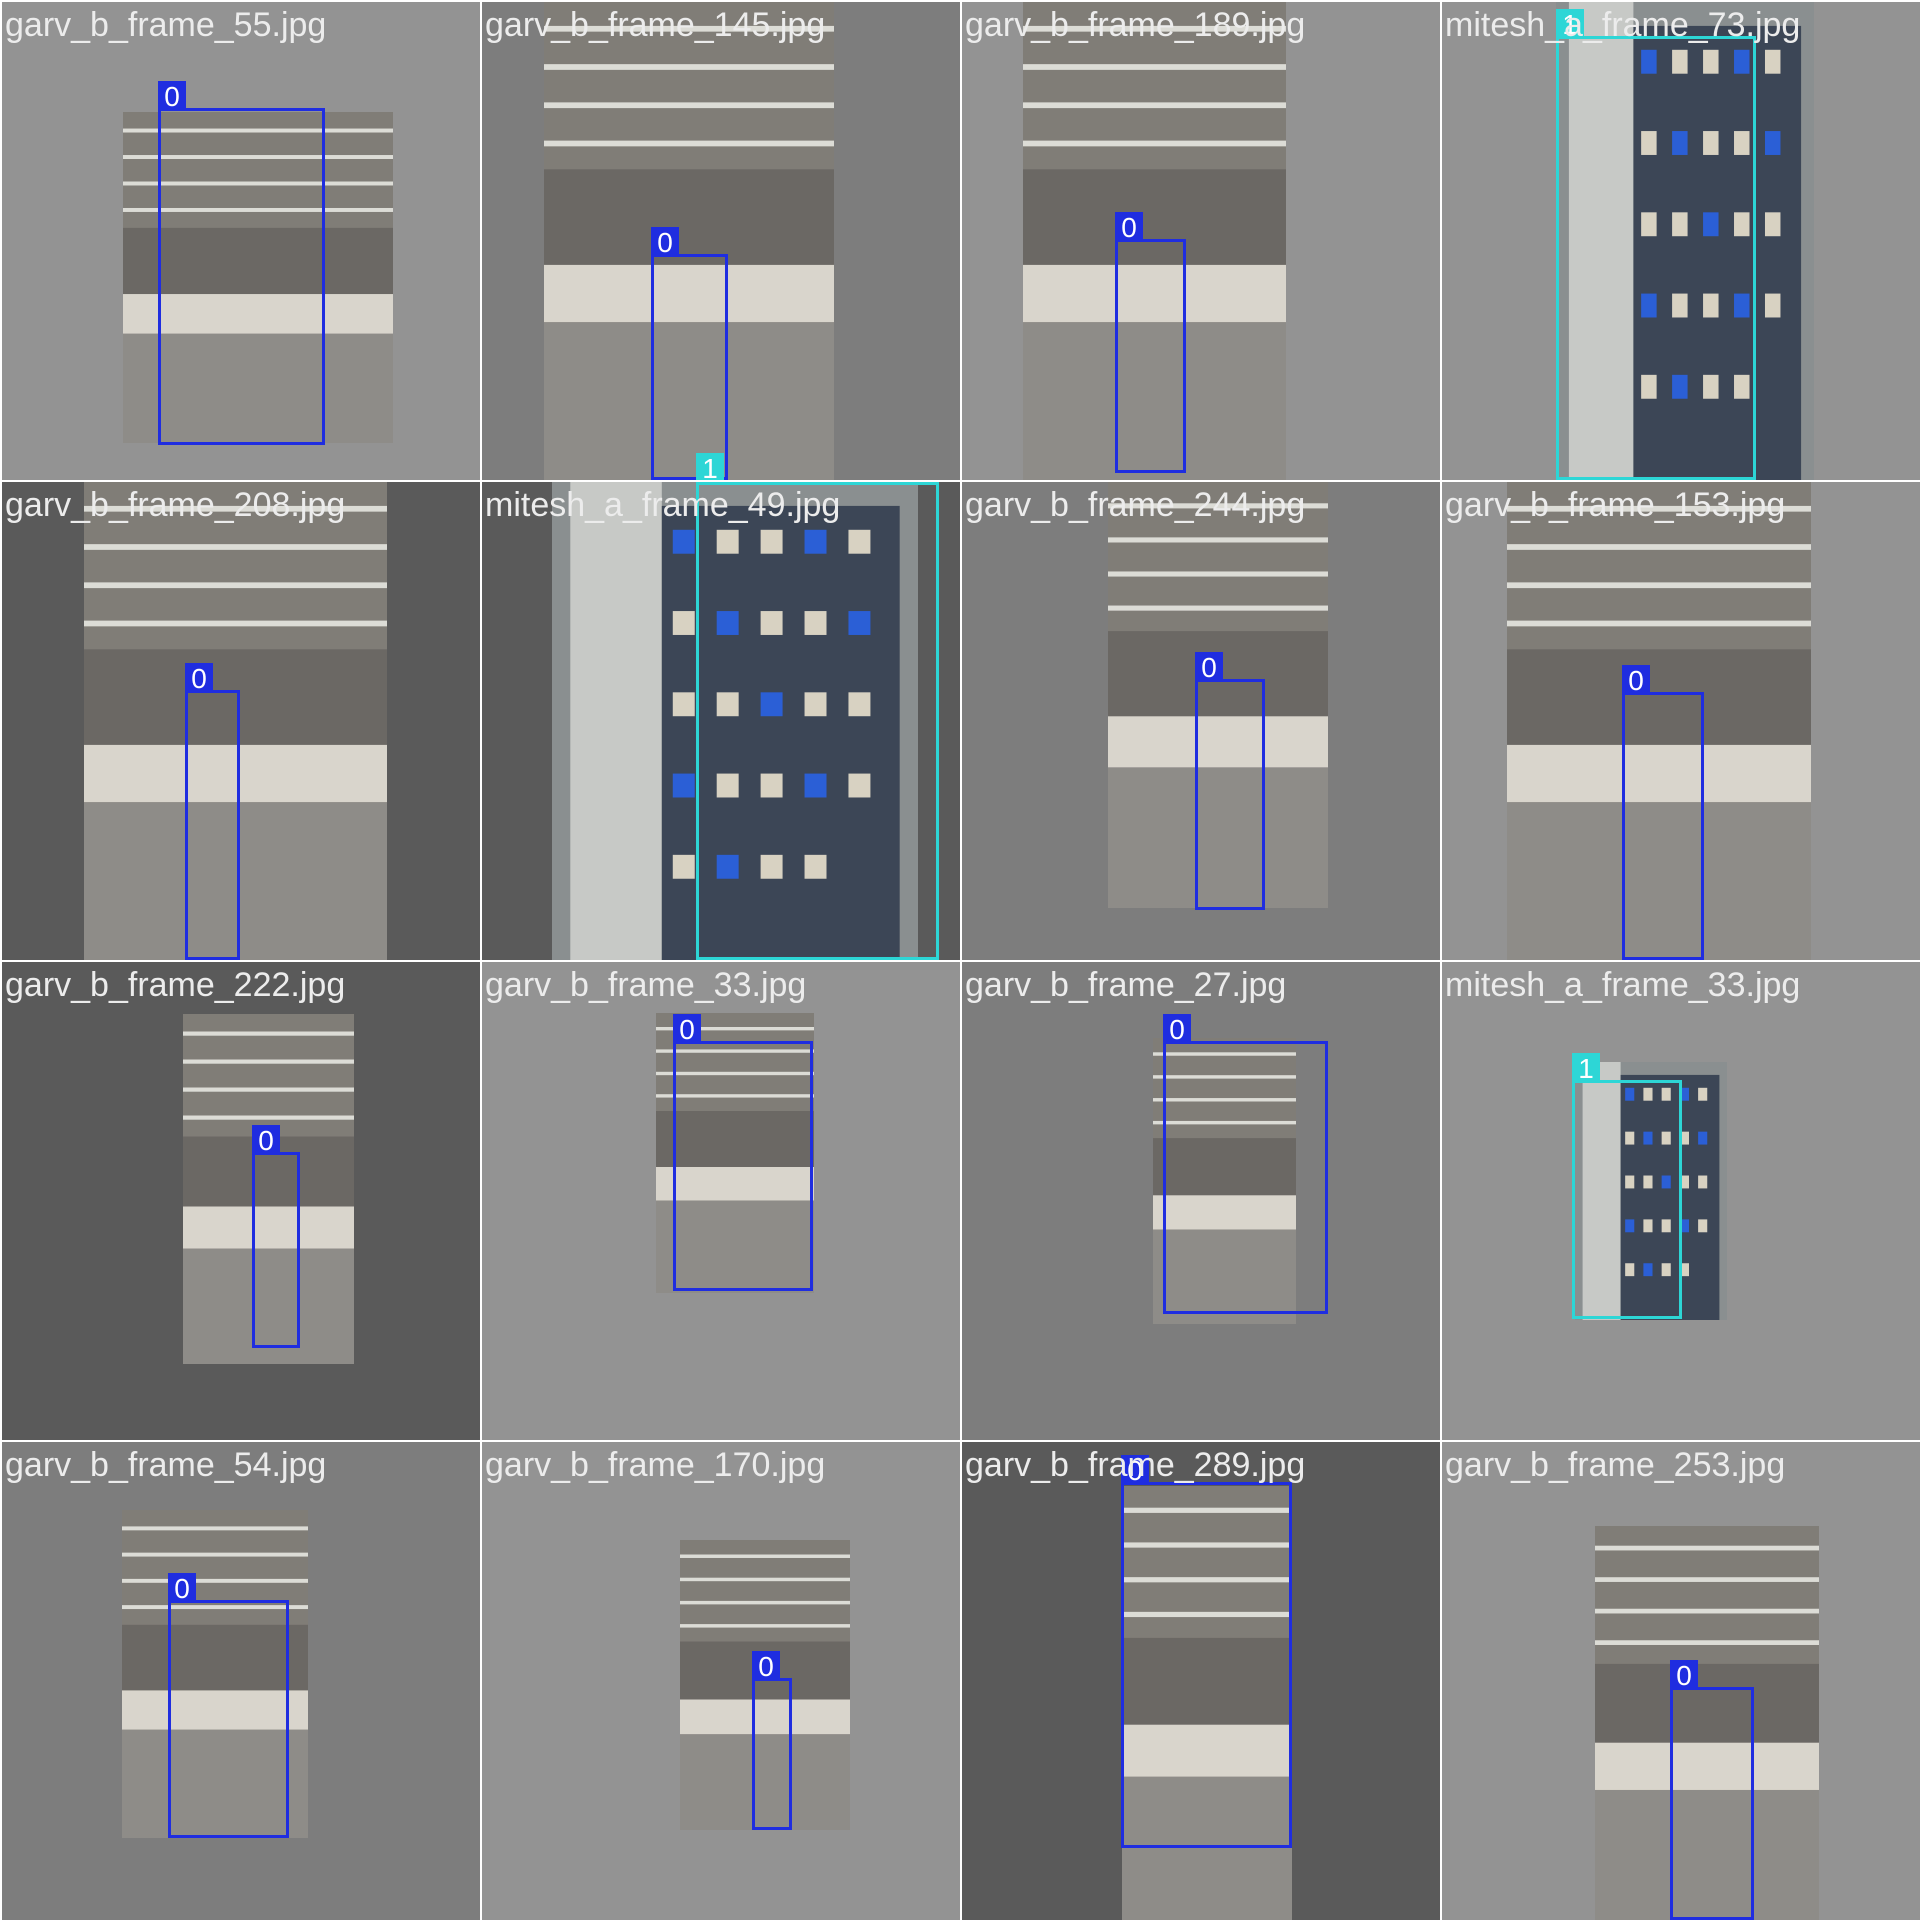 Image resolution: width=1920 pixels, height=1920 pixels. Describe the element at coordinates (655, 1465) in the screenshot. I see `frame-filename: garv_b_frame_170.jpg` at that location.